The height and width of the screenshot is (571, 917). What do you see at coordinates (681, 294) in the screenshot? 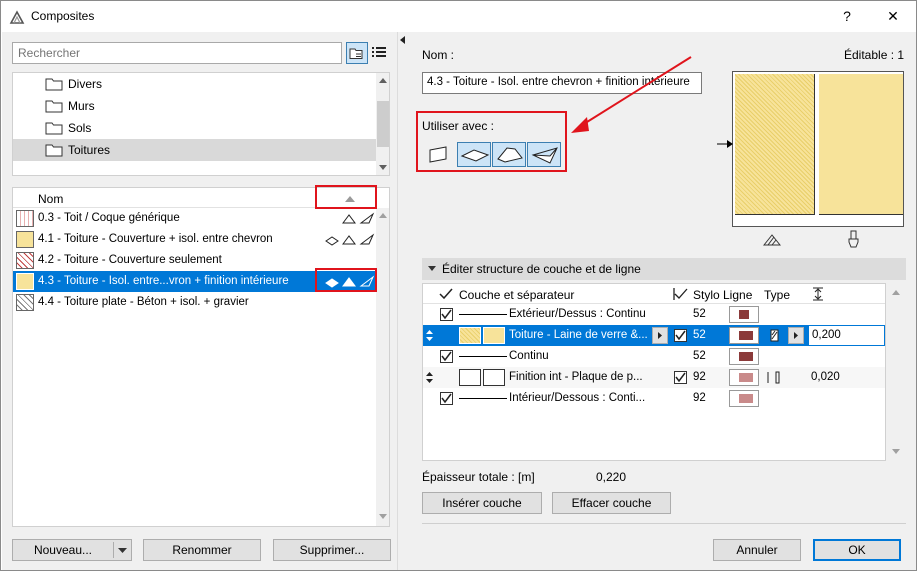
I see `edge-check-icon` at bounding box center [681, 294].